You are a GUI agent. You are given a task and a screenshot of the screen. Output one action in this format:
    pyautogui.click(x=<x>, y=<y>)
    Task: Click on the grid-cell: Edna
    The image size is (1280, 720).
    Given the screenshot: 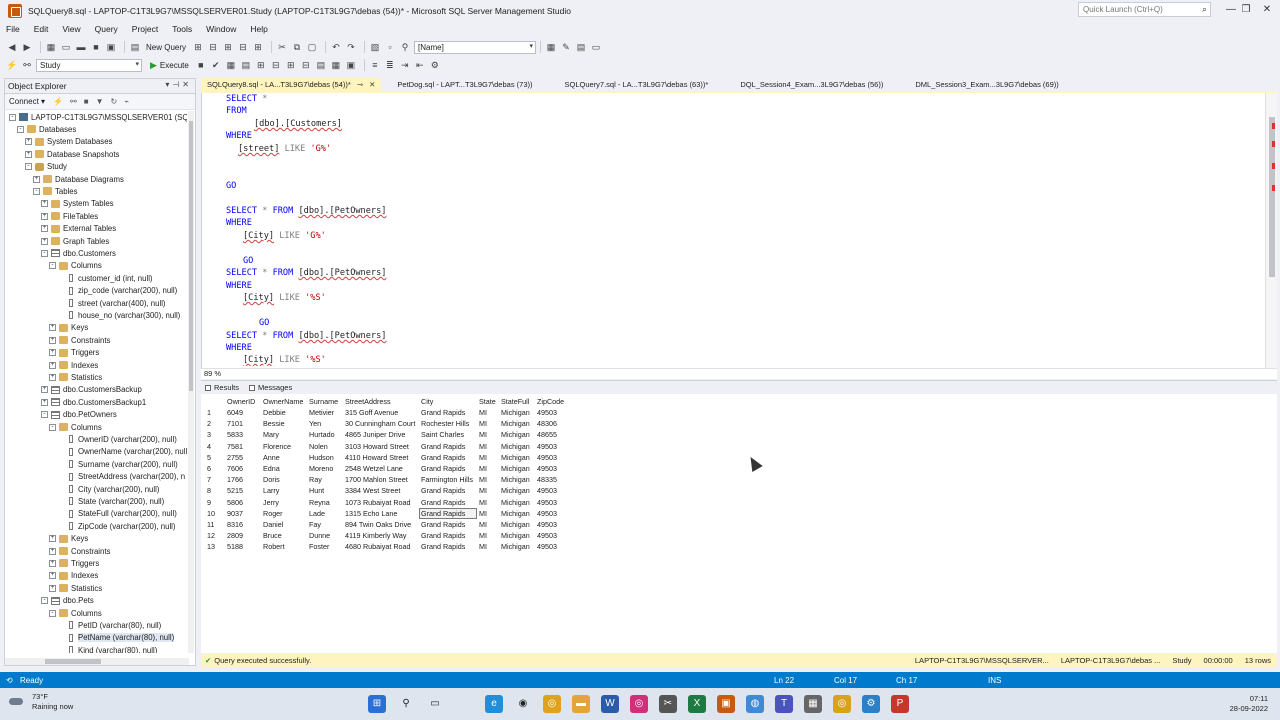 What is the action you would take?
    pyautogui.click(x=284, y=468)
    